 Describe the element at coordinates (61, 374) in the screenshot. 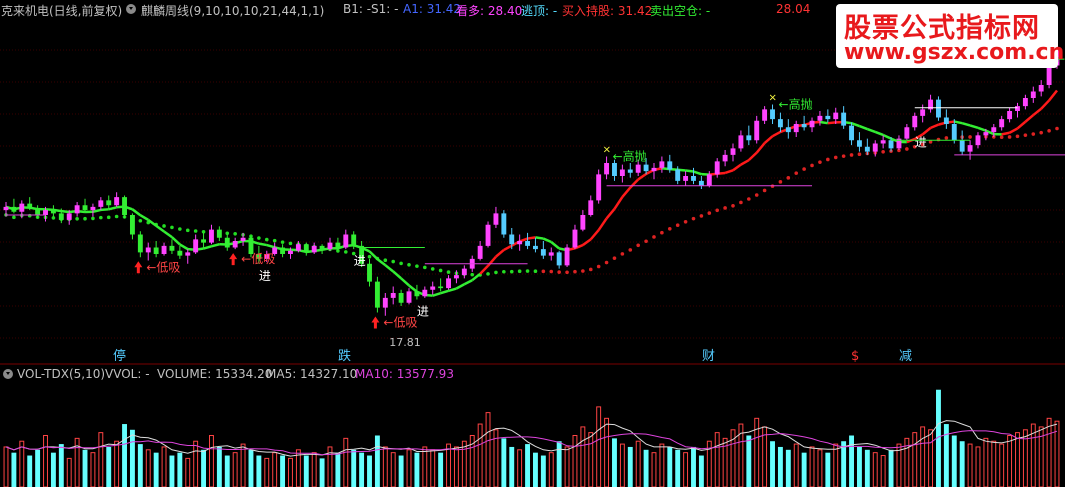

I see `volume-title: VOL-TDX(5,10)` at that location.